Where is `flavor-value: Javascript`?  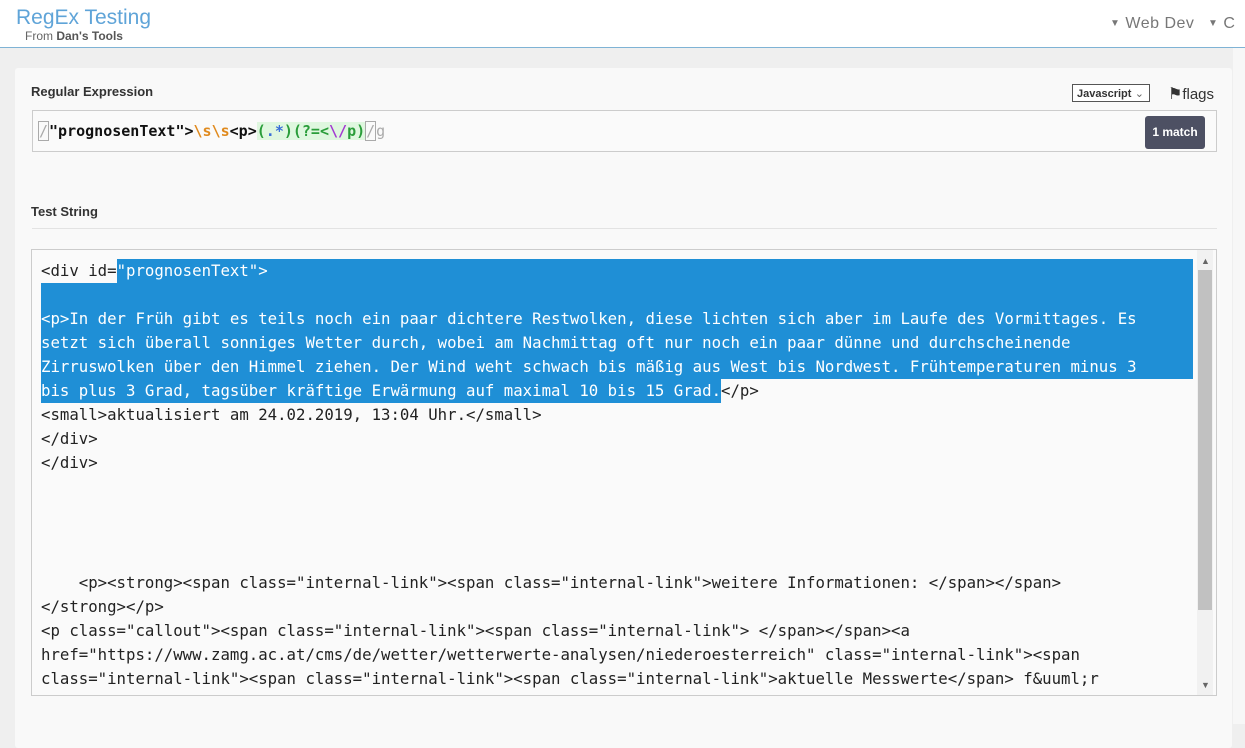
flavor-value: Javascript is located at coordinates (1104, 94).